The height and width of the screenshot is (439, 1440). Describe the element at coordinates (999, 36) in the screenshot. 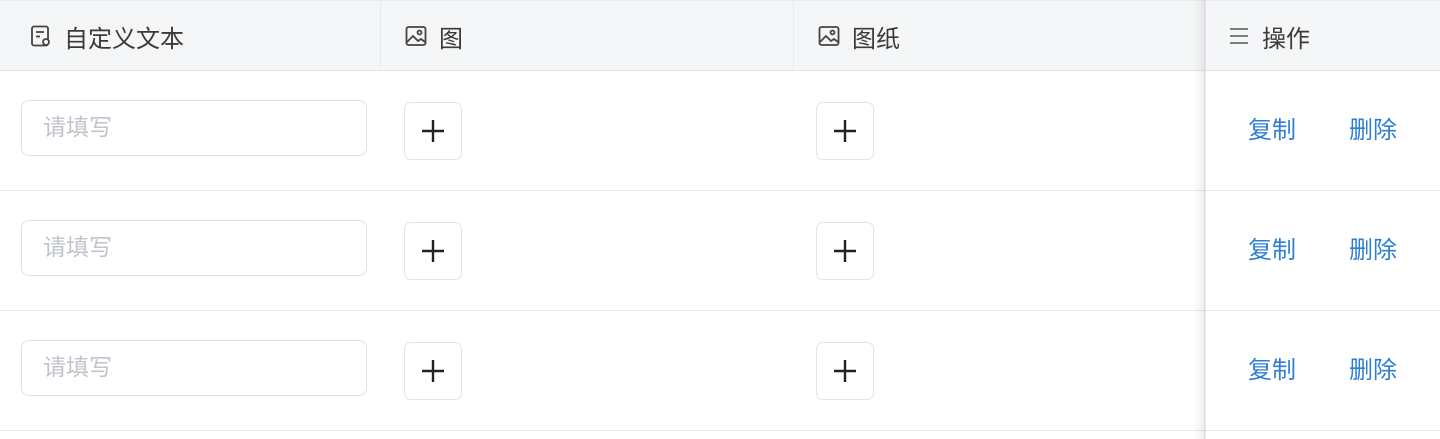

I see `header-drawing: 图纸` at that location.